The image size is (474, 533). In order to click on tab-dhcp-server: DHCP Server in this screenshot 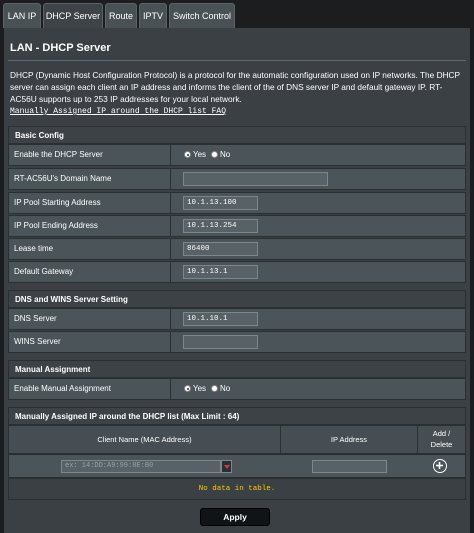, I will do `click(73, 15)`.